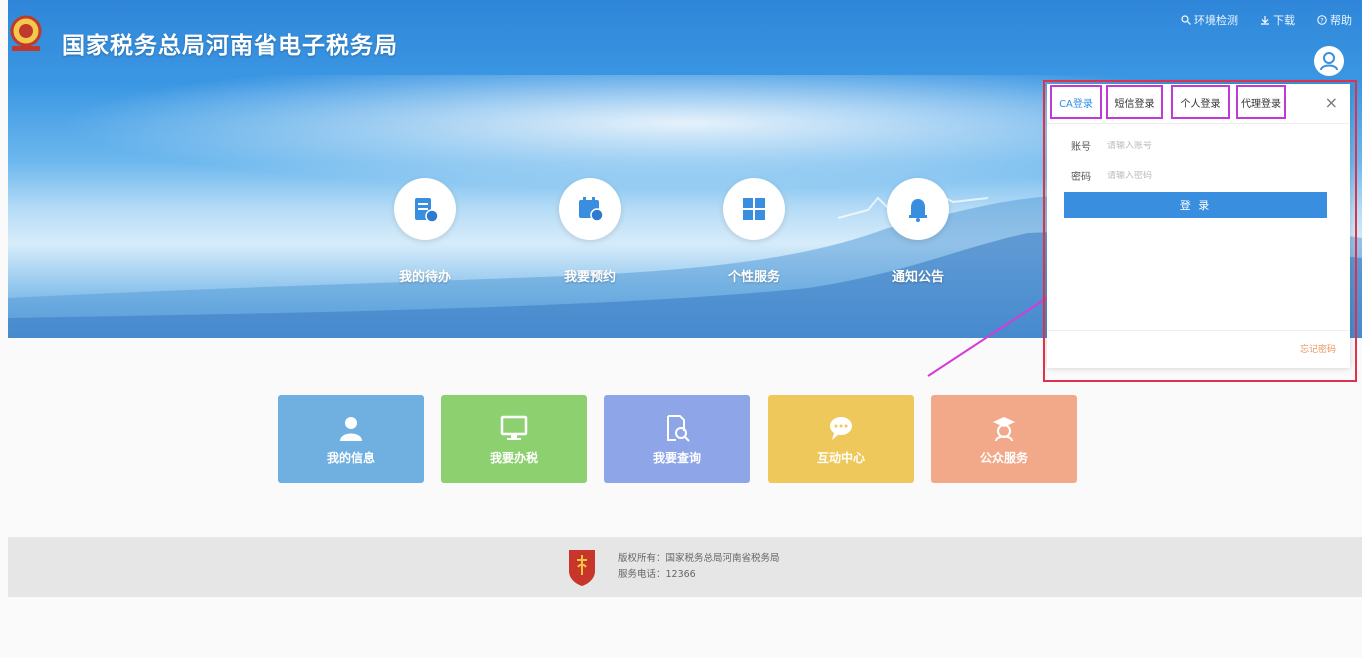 Image resolution: width=1362 pixels, height=658 pixels. Describe the element at coordinates (26, 34) in the screenshot. I see `tax-bureau-emblem-logo` at that location.